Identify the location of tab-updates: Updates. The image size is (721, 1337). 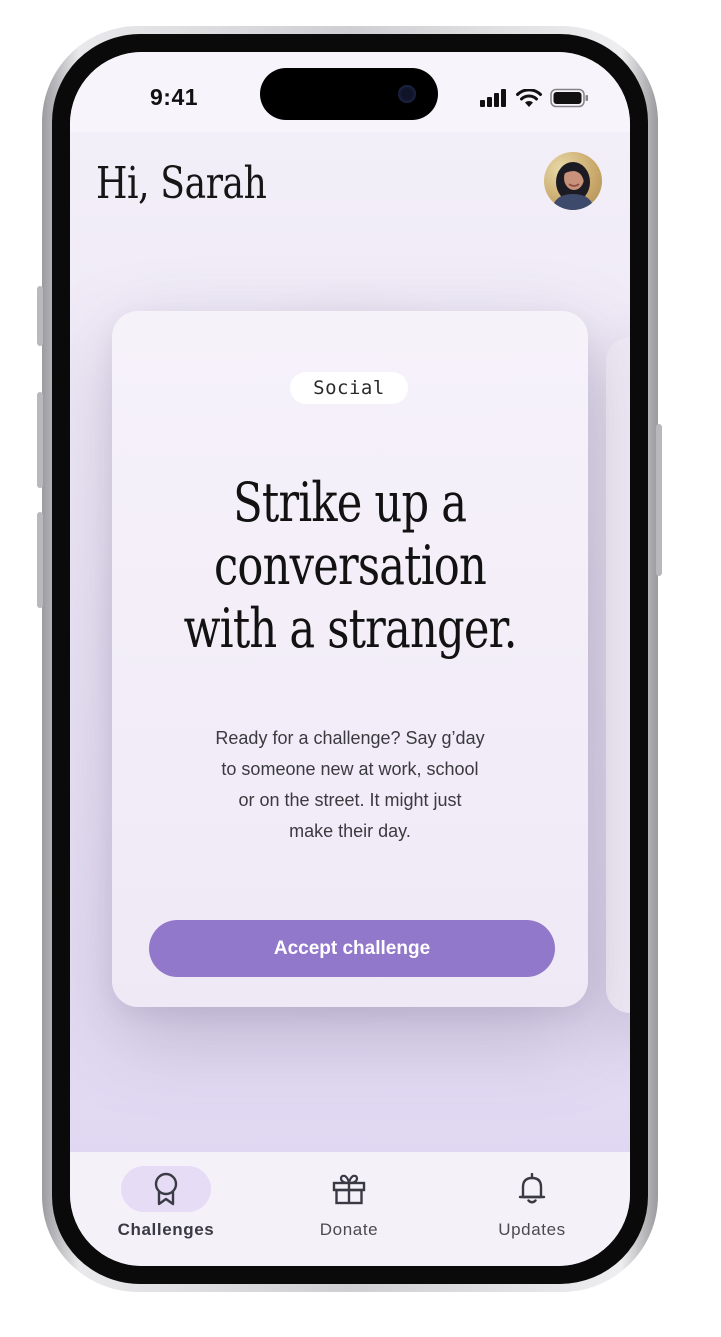
(532, 1211).